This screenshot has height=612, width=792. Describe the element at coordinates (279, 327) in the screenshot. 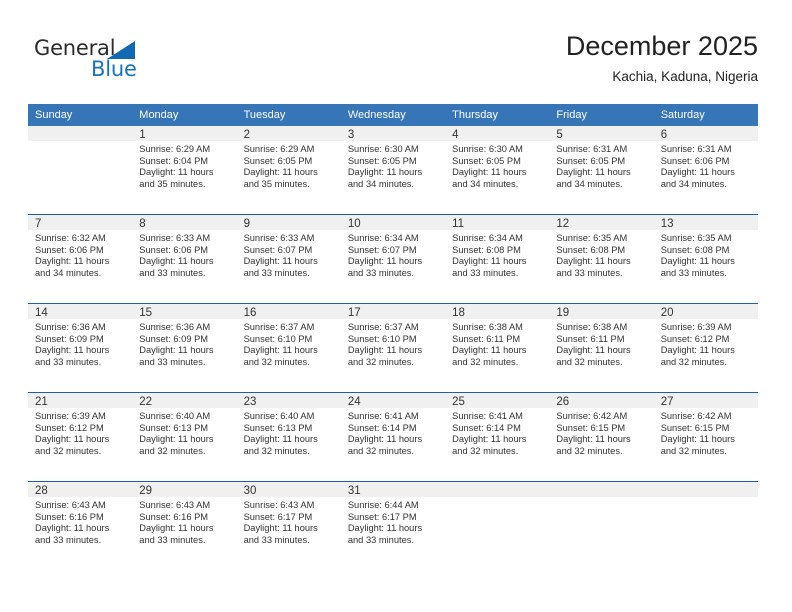

I see `sunrise-text: Sunrise: 6:37 AM` at that location.